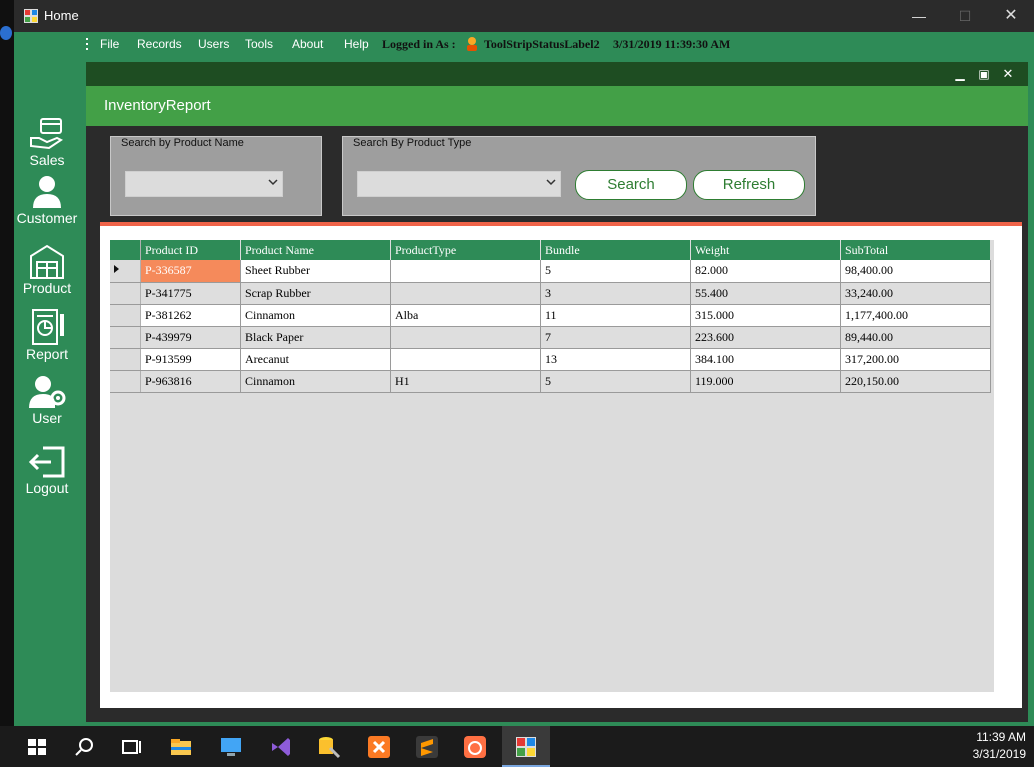 The image size is (1034, 767). I want to click on table-cell: P-963816, so click(190, 381).